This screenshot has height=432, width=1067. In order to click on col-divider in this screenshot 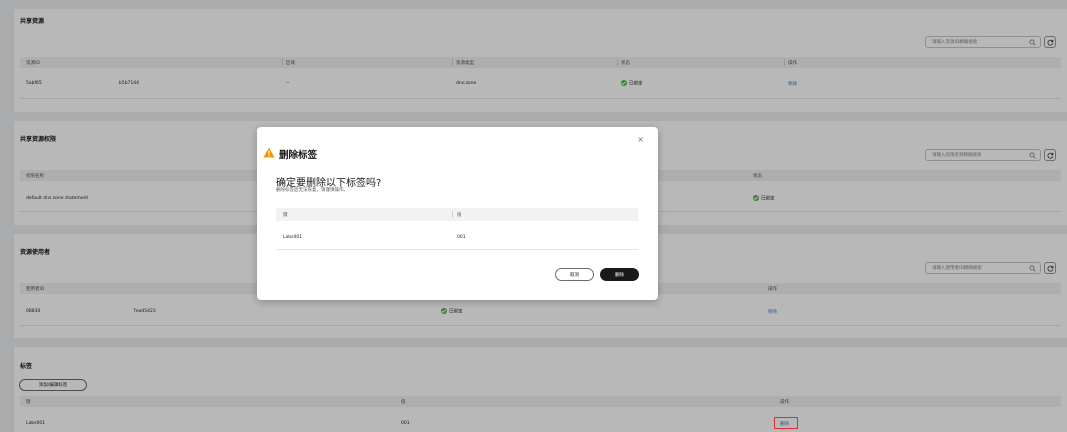, I will do `click(452, 214)`.